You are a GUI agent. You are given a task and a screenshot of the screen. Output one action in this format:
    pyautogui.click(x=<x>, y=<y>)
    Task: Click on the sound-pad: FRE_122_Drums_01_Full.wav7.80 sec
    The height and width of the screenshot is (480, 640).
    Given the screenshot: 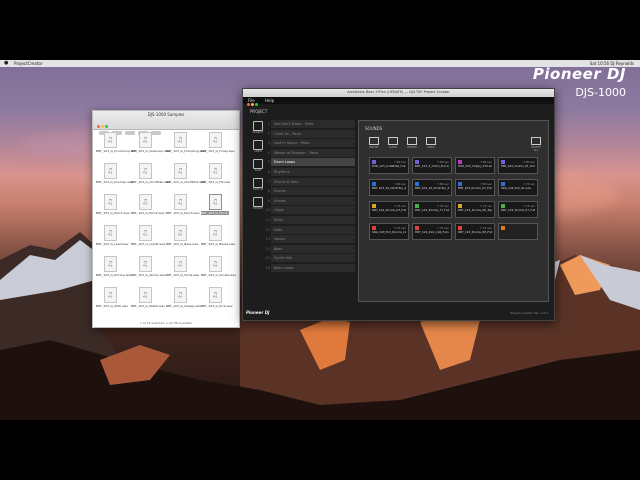 What is the action you would take?
    pyautogui.click(x=518, y=165)
    